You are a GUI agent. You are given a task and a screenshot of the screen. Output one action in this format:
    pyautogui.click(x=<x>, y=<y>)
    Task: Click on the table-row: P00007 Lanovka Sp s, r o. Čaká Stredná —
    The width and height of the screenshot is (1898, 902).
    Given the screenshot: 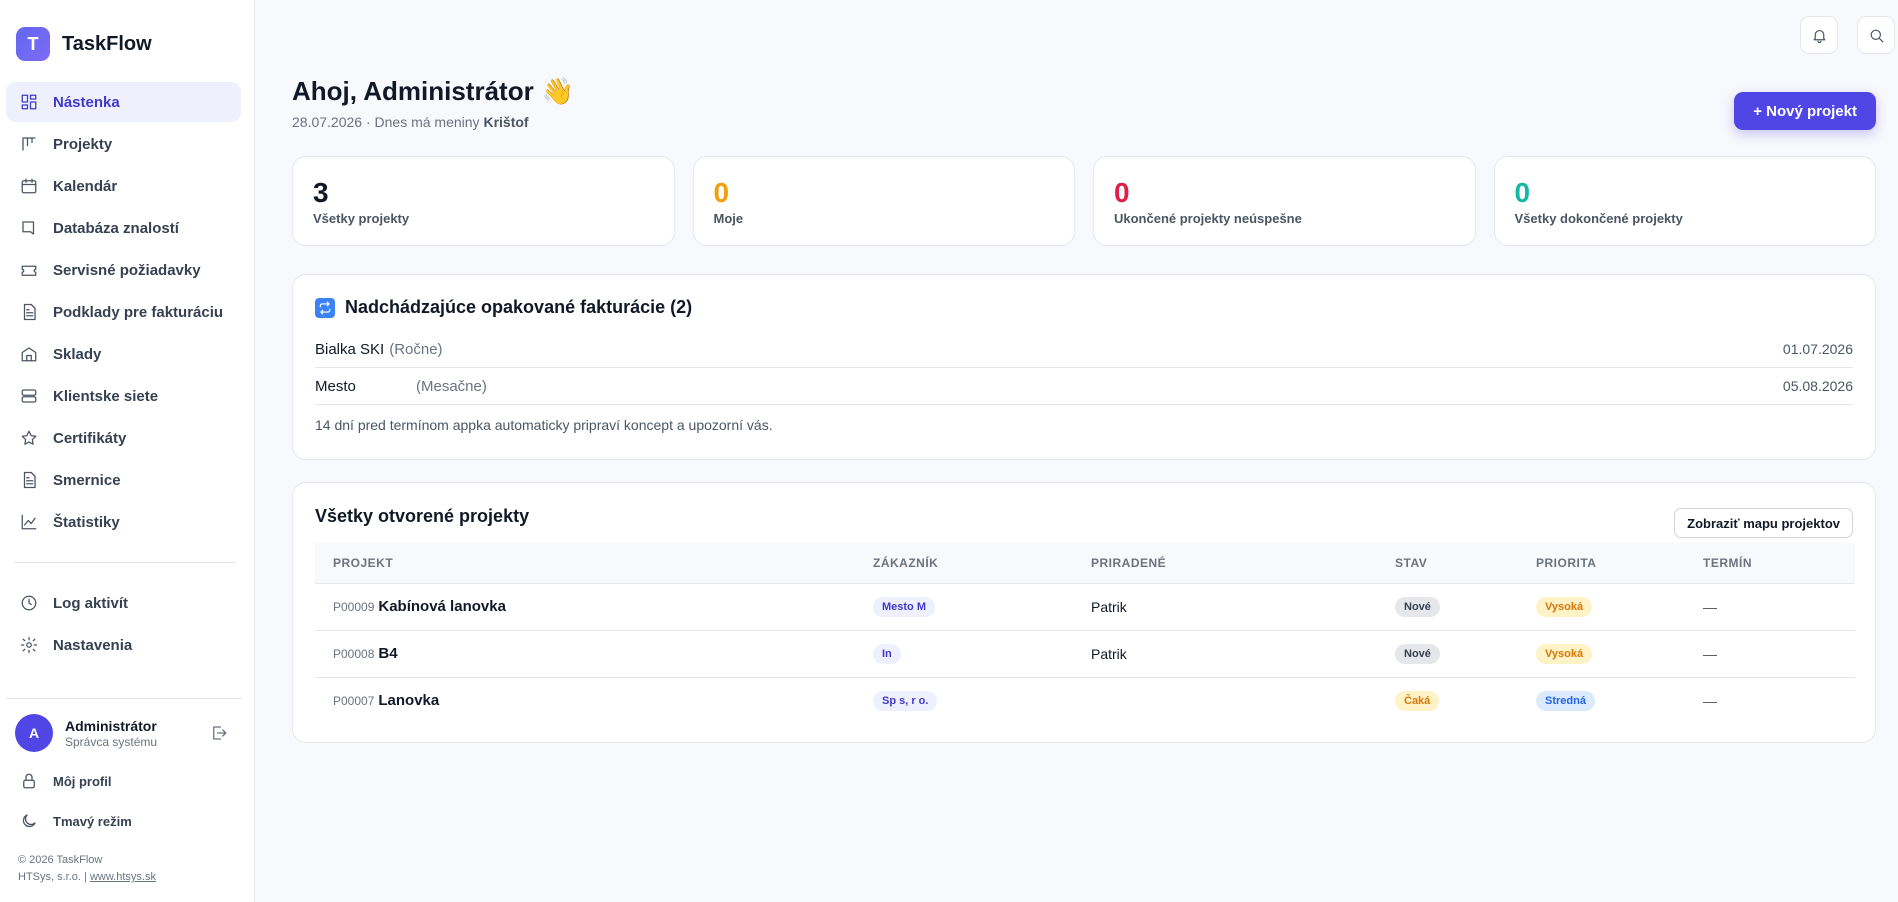 What is the action you would take?
    pyautogui.click(x=1085, y=700)
    